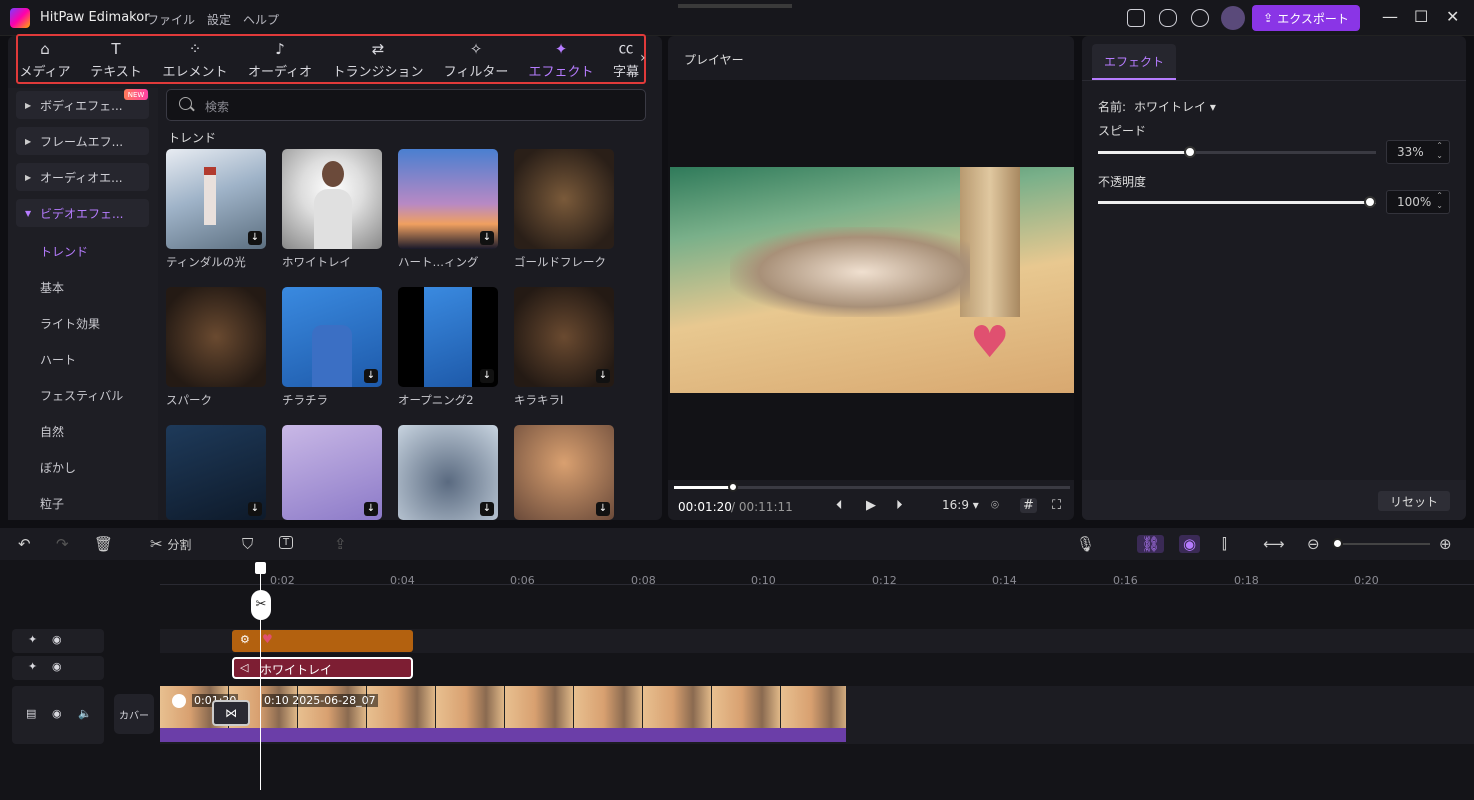  I want to click on effect-thumb-spark, so click(216, 337).